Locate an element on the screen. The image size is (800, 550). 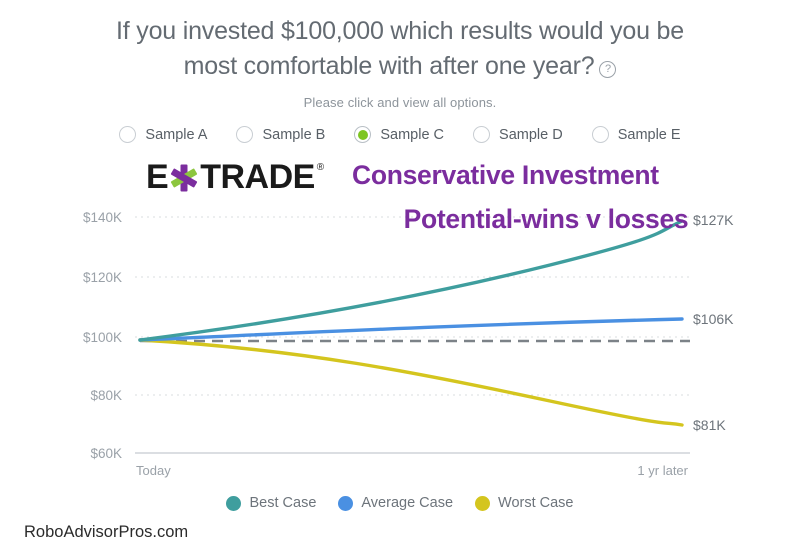
radio-option-sample-e: Sample E is located at coordinates (636, 134).